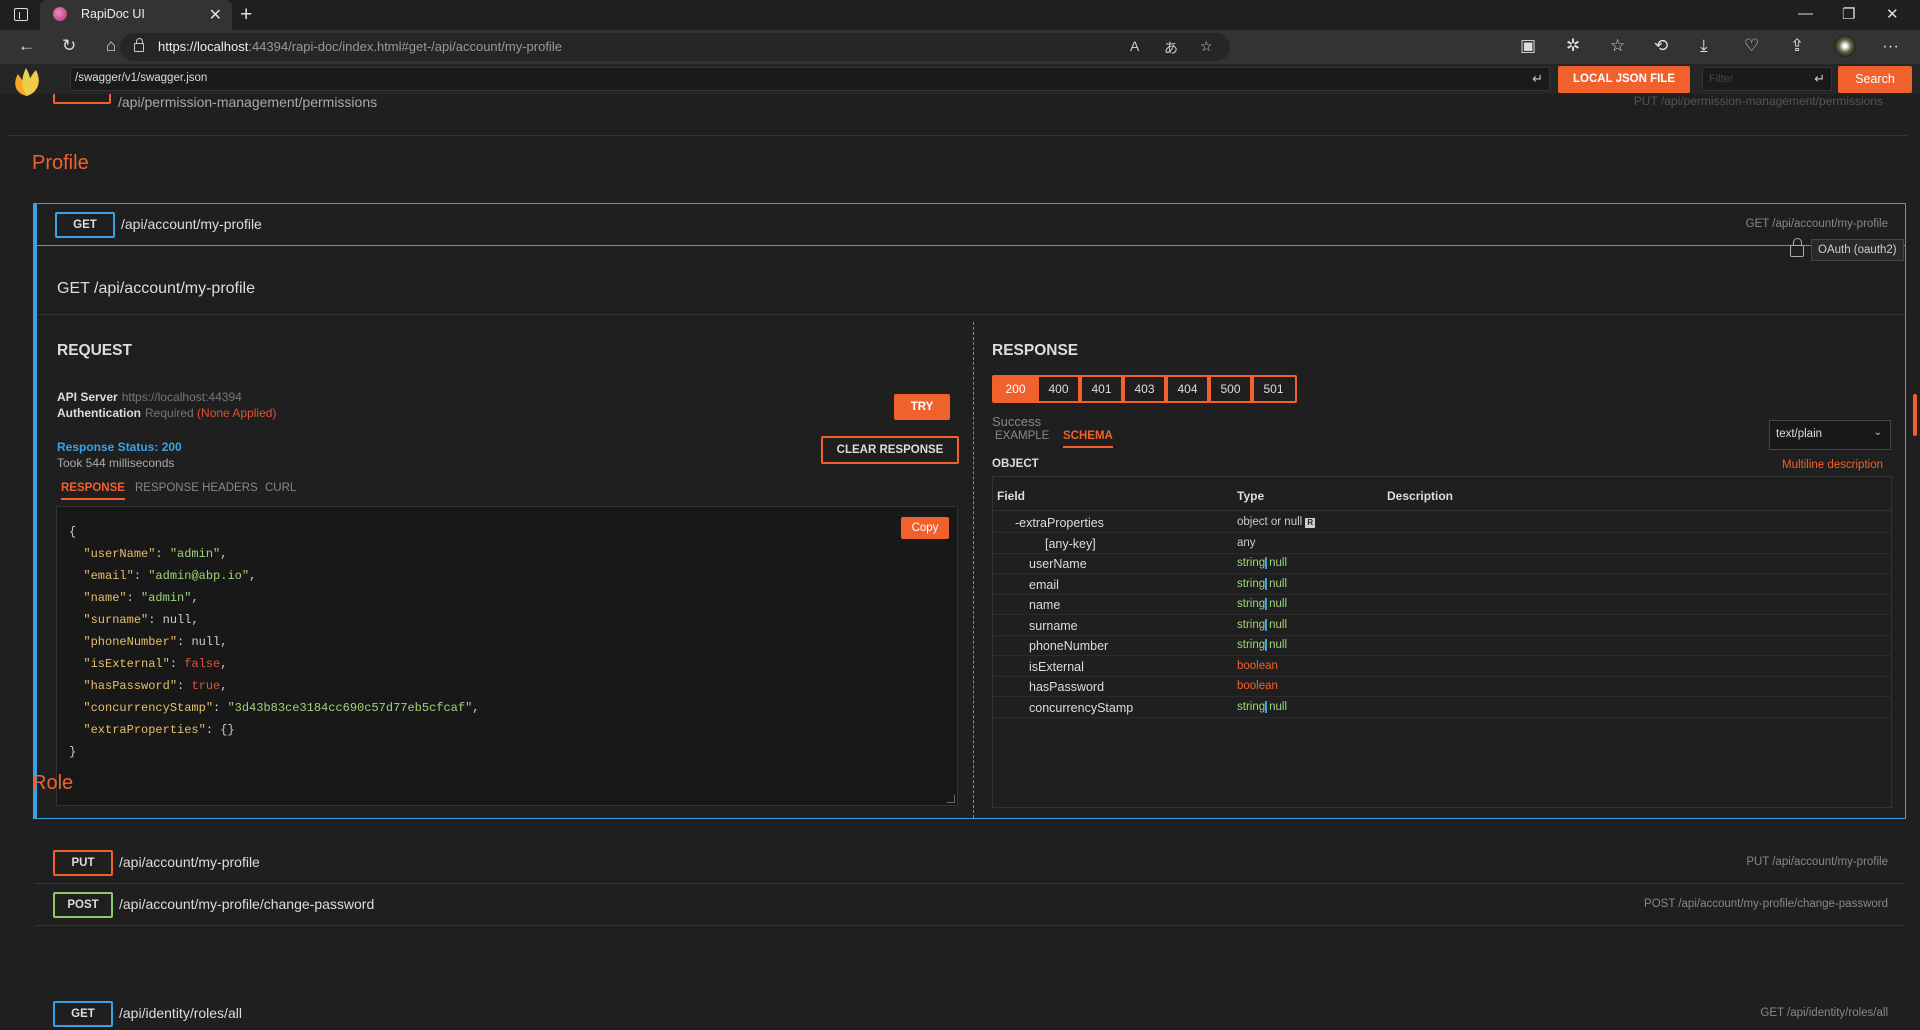 The image size is (1920, 1030). I want to click on readonly-marker: R, so click(1310, 523).